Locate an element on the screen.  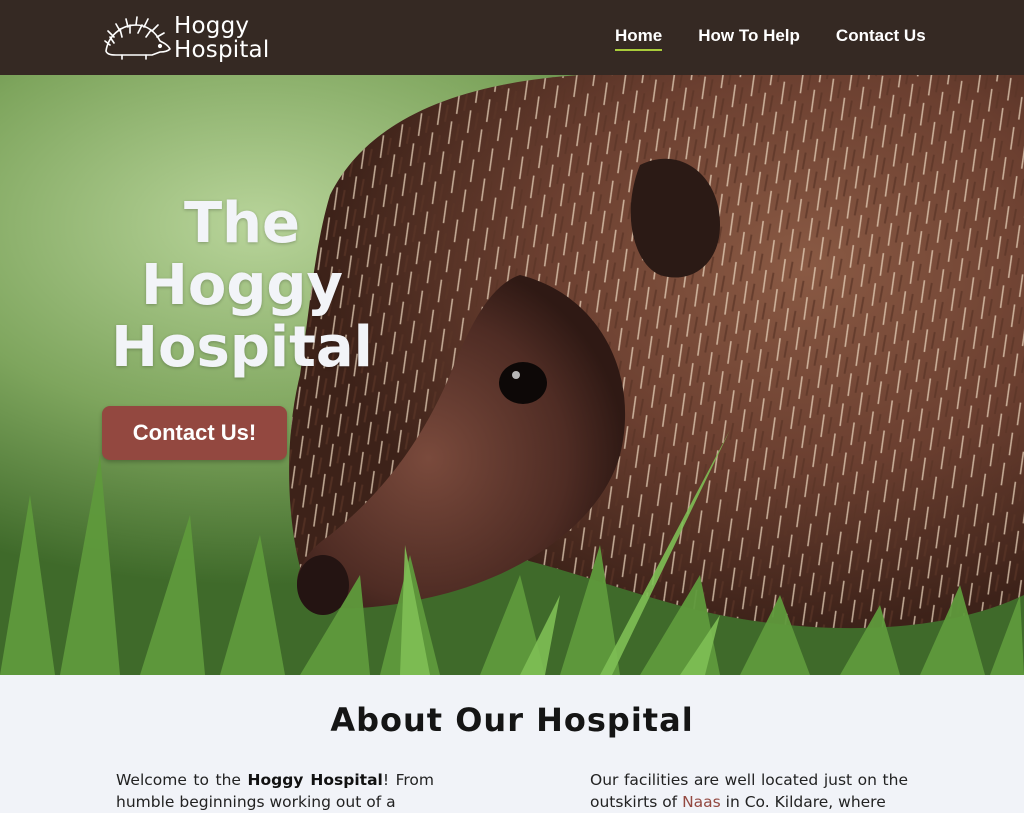
contact-us-button: Contact Us! is located at coordinates (194, 433).